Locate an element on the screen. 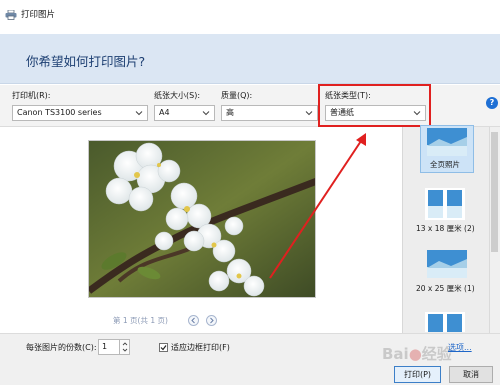  window-title: 打印图片 is located at coordinates (38, 15).